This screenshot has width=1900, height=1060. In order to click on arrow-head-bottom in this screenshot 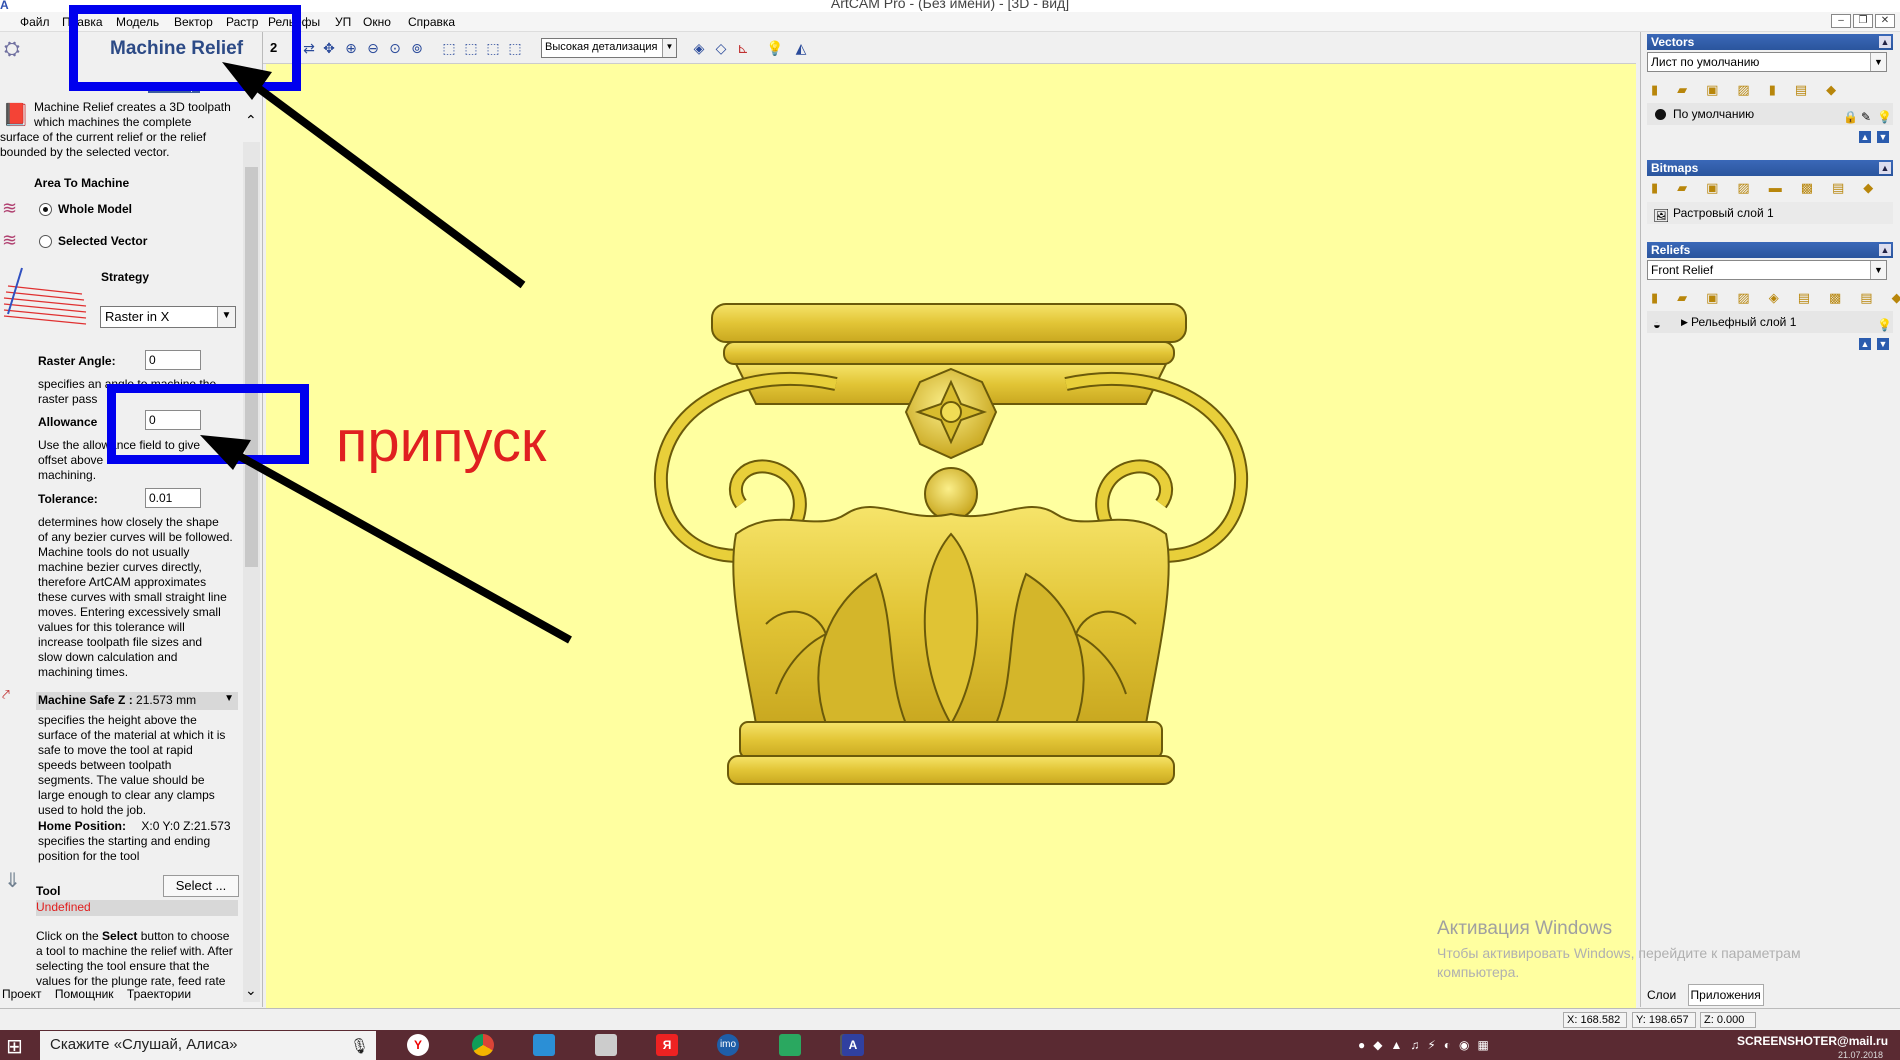, I will do `click(225, 452)`.